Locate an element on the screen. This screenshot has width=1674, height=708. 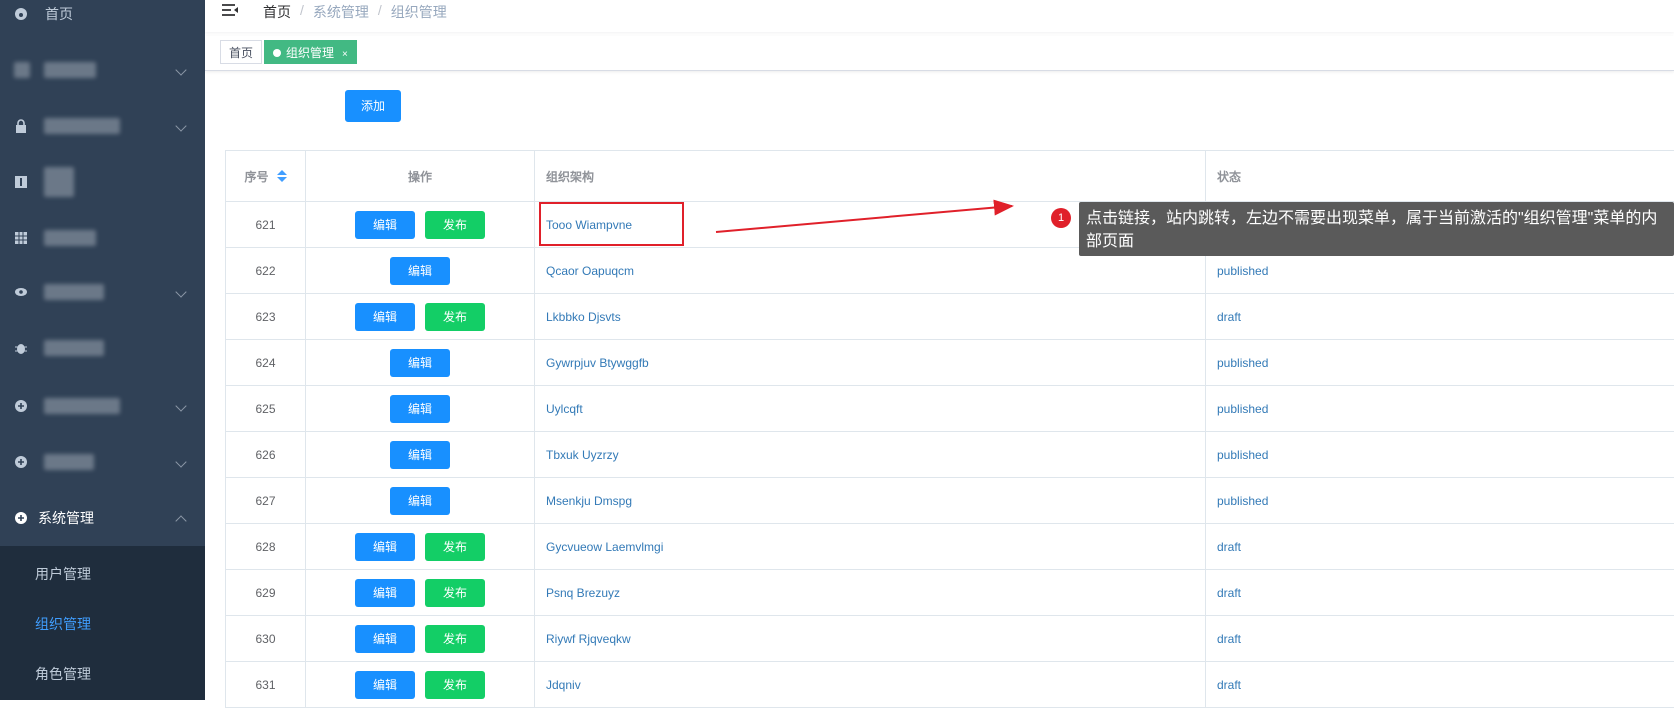
close-icon: × is located at coordinates (345, 54).